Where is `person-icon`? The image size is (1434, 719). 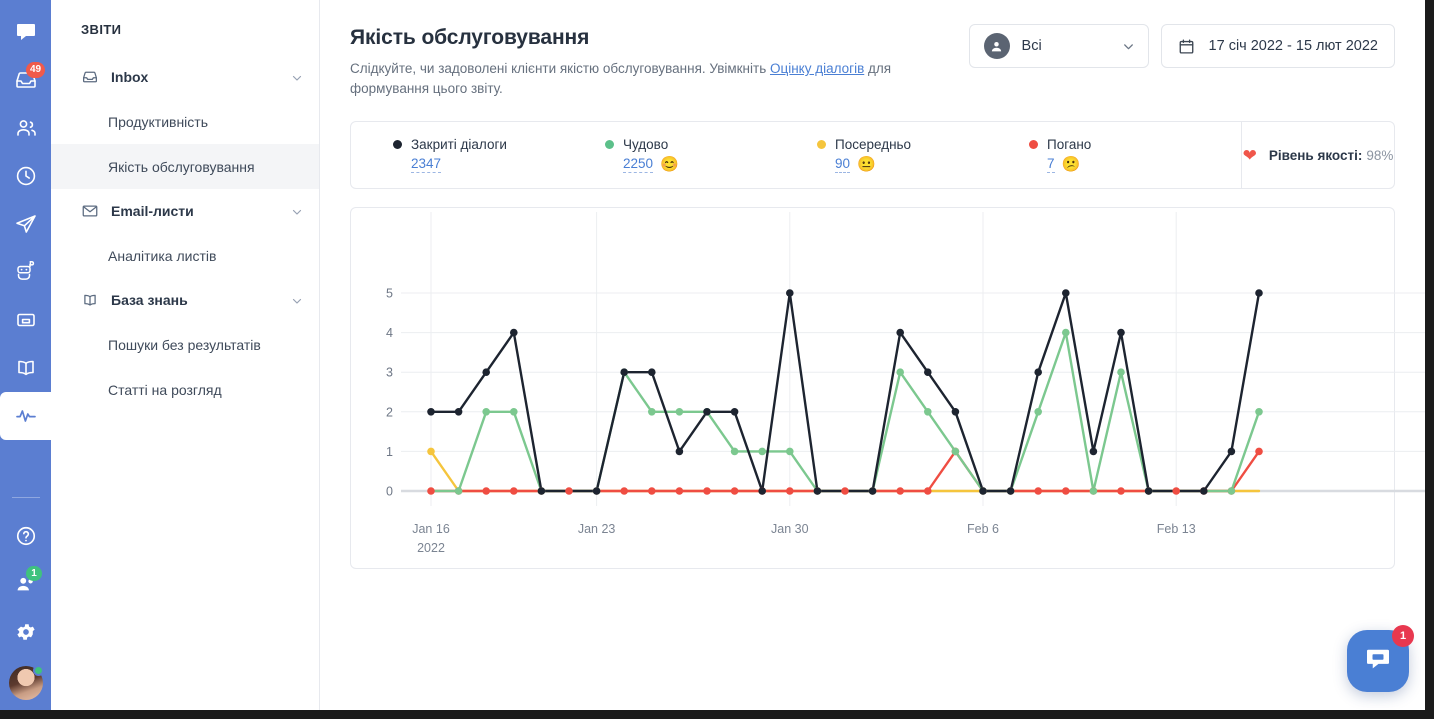
person-icon is located at coordinates (996, 46).